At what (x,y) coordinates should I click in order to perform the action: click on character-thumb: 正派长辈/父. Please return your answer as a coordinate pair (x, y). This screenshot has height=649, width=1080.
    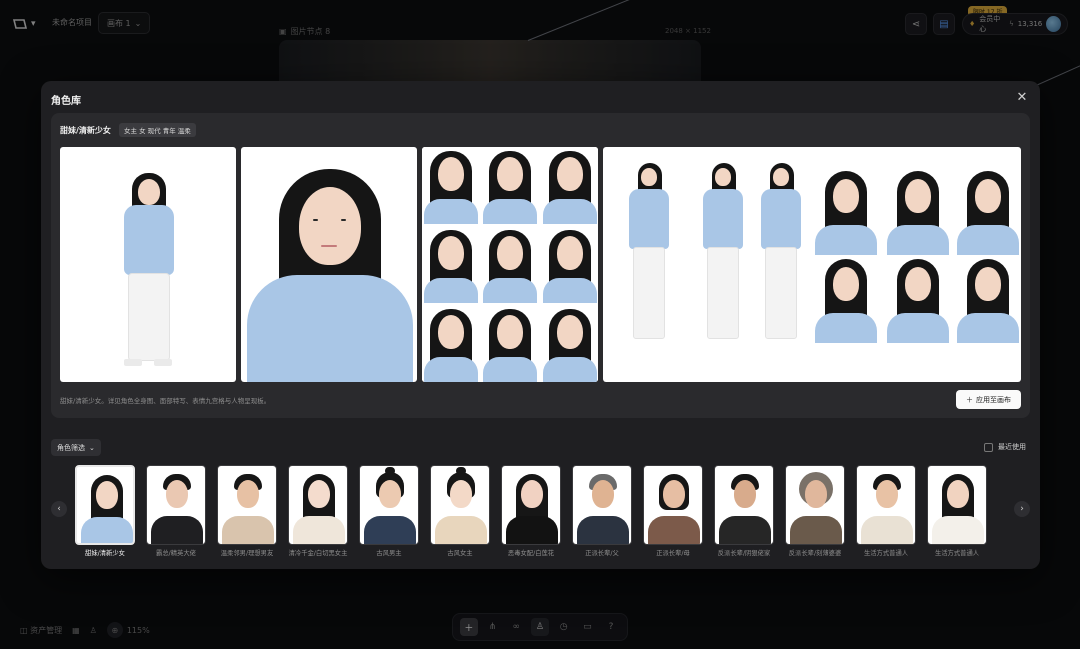
    Looking at the image, I should click on (602, 511).